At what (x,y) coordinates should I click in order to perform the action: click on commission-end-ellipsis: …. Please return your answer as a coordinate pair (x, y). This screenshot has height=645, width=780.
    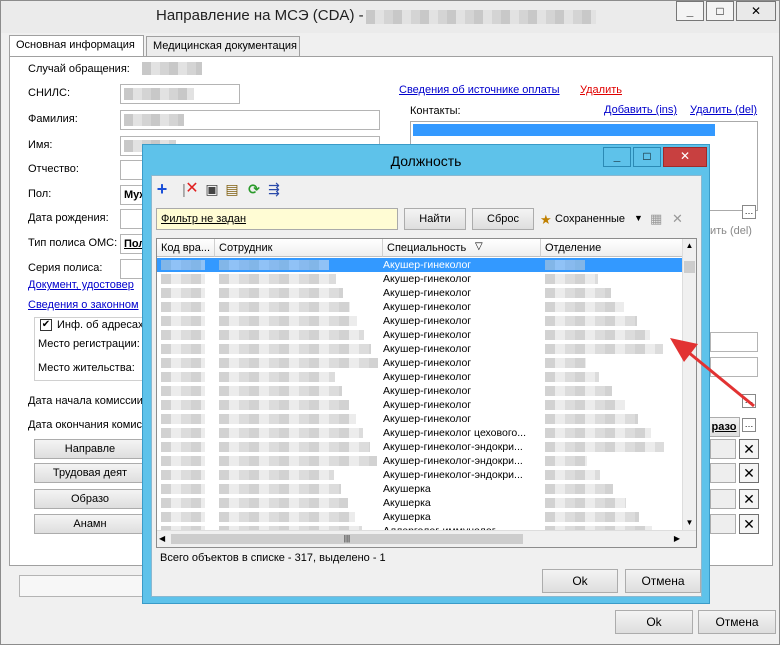
    Looking at the image, I should click on (749, 425).